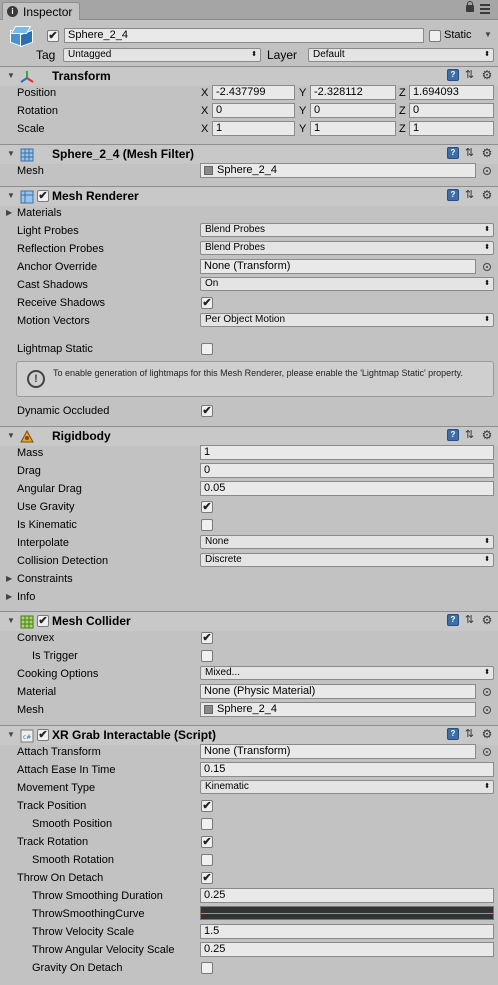 Image resolution: width=498 pixels, height=985 pixels. What do you see at coordinates (207, 806) in the screenshot?
I see `track-position-checkbox: ✔` at bounding box center [207, 806].